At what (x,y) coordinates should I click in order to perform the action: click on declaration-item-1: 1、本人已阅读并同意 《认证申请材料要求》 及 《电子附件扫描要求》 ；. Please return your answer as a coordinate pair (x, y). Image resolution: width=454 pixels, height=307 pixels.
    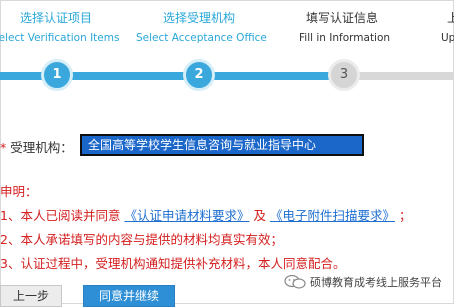
    Looking at the image, I should click on (205, 214).